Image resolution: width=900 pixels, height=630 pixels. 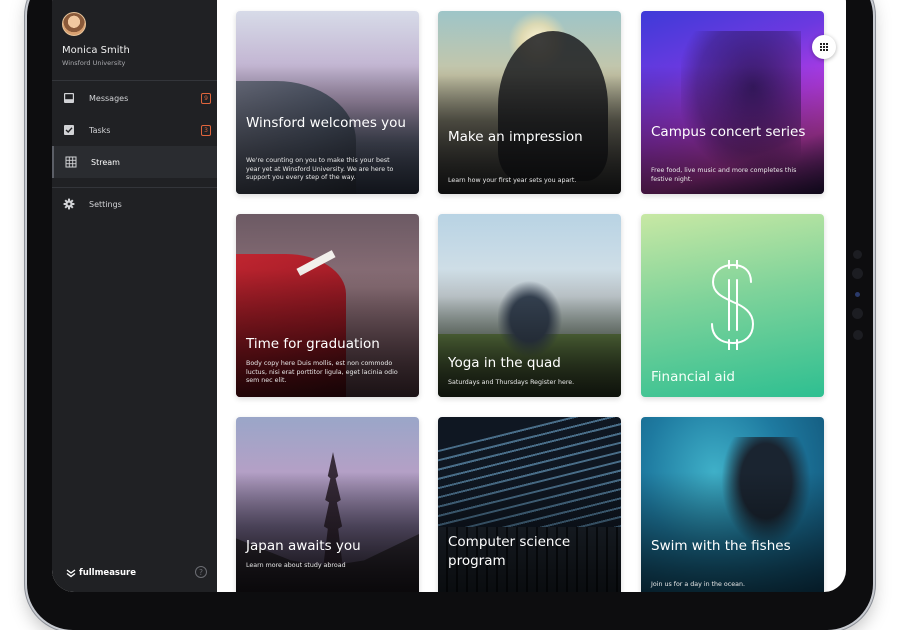 What do you see at coordinates (296, 565) in the screenshot?
I see `card-body: Learn more about study abroad` at bounding box center [296, 565].